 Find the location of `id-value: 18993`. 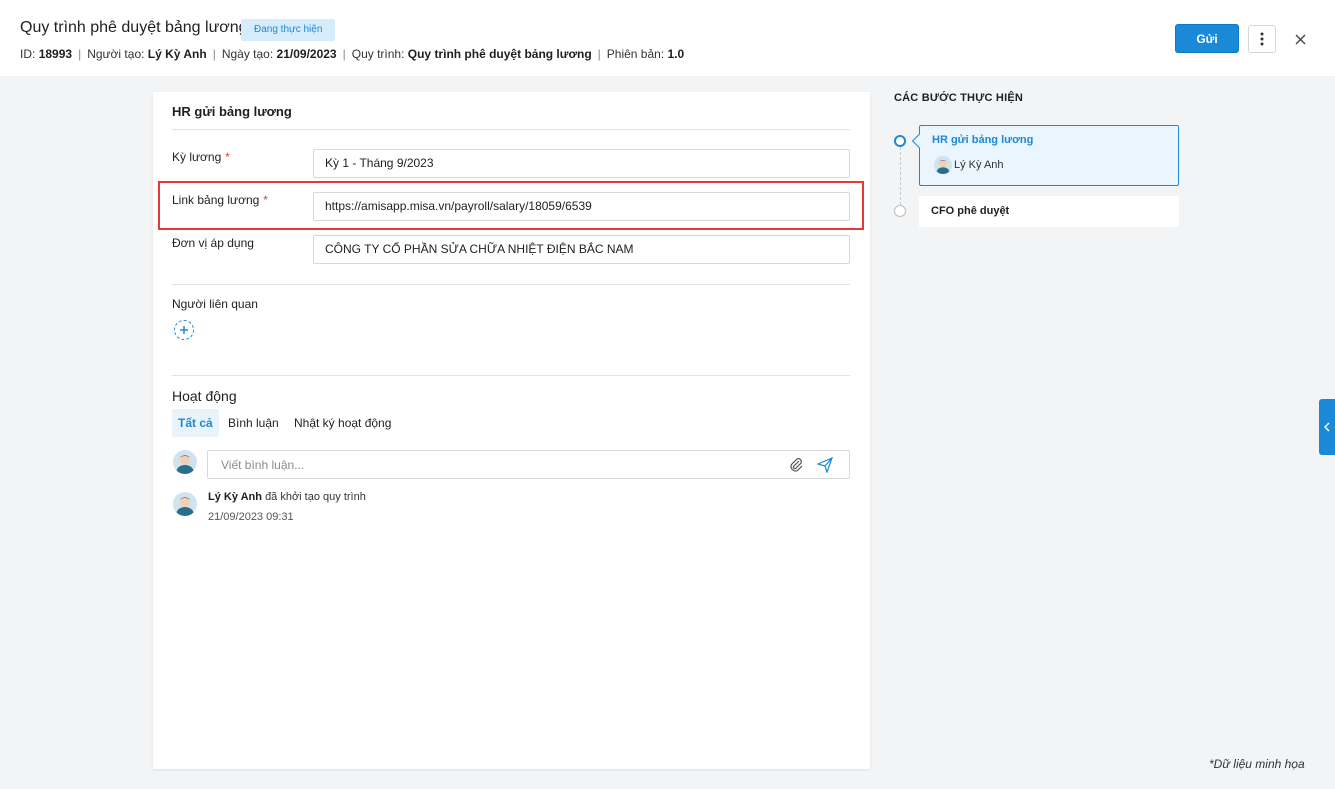

id-value: 18993 is located at coordinates (55, 54).